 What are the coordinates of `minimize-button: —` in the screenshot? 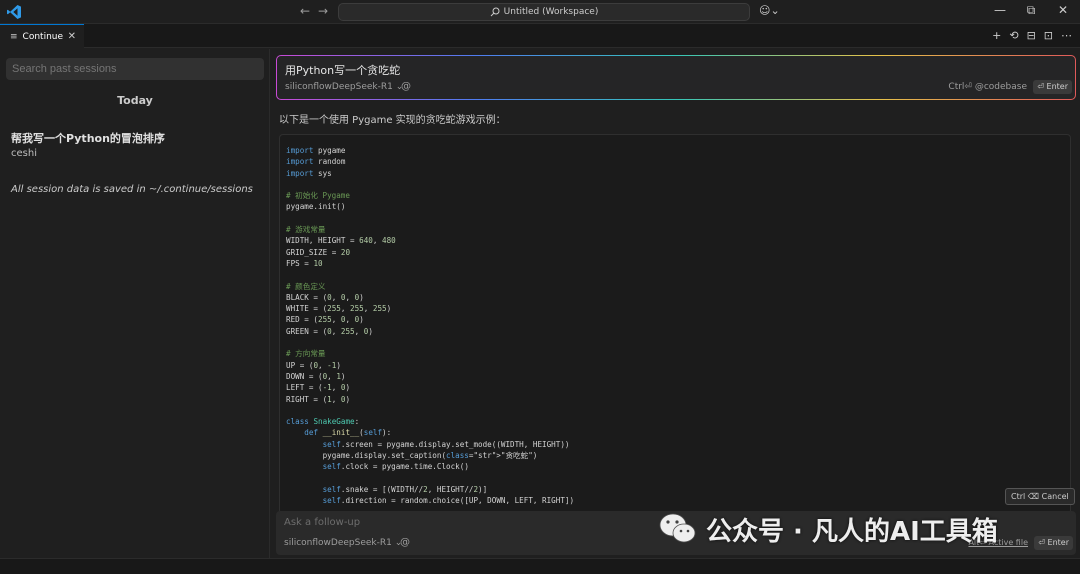 It's located at (1000, 10).